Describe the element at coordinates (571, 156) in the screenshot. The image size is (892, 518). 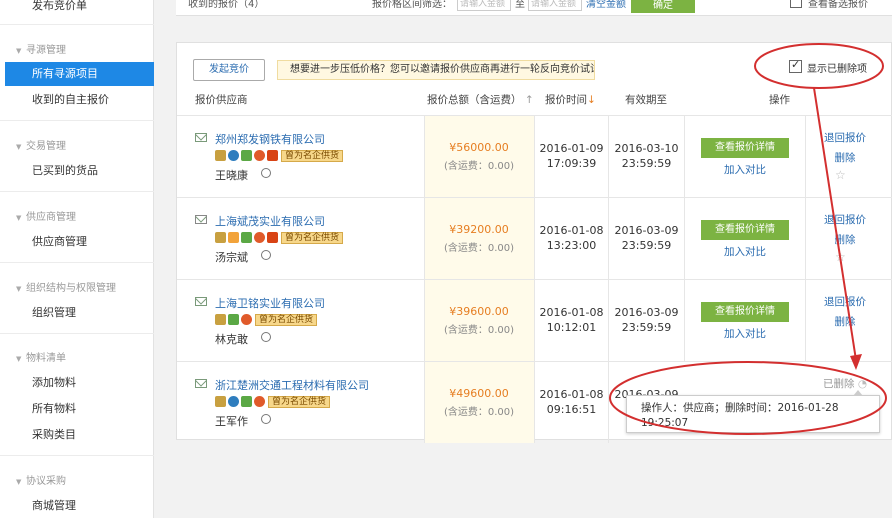
I see `quote-time: 2016-01-09 17:09:39` at that location.